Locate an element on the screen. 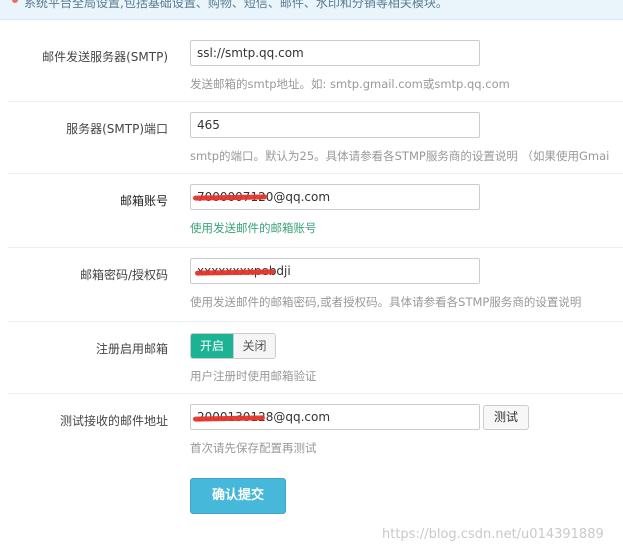  test-button: 测试 is located at coordinates (506, 417).